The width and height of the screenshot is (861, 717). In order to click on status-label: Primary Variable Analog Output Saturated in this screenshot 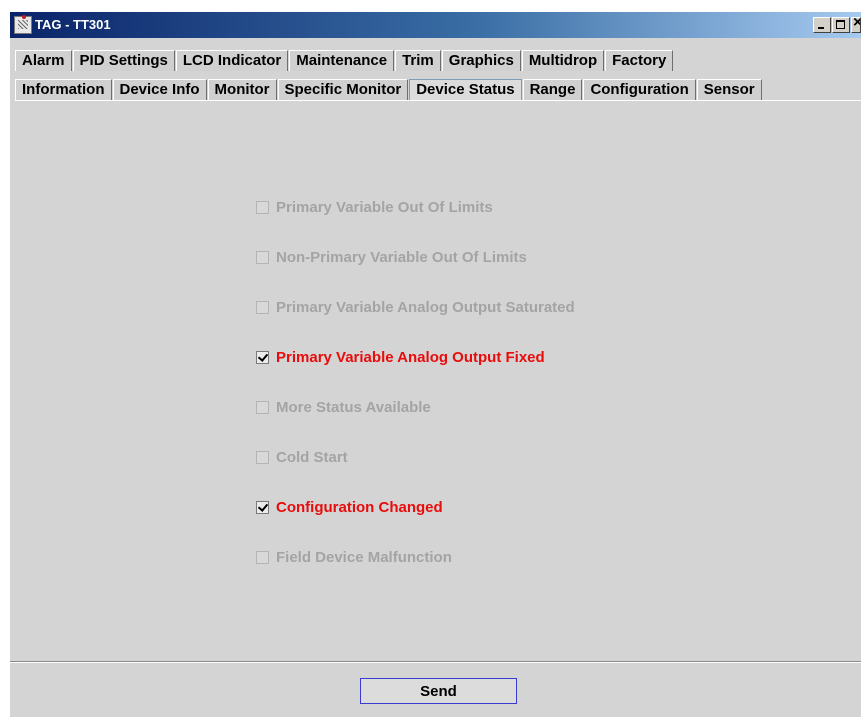, I will do `click(425, 307)`.